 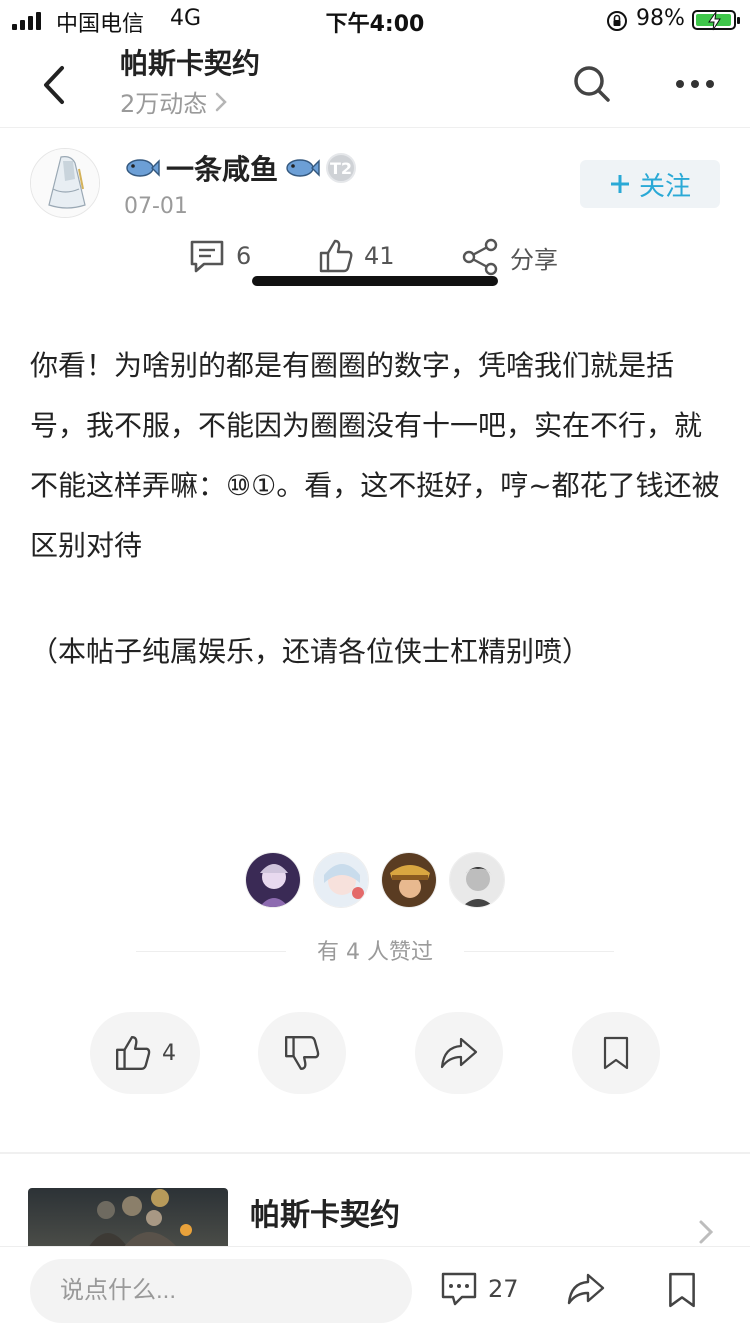 What do you see at coordinates (375, 881) in the screenshot?
I see `liker-avatars` at bounding box center [375, 881].